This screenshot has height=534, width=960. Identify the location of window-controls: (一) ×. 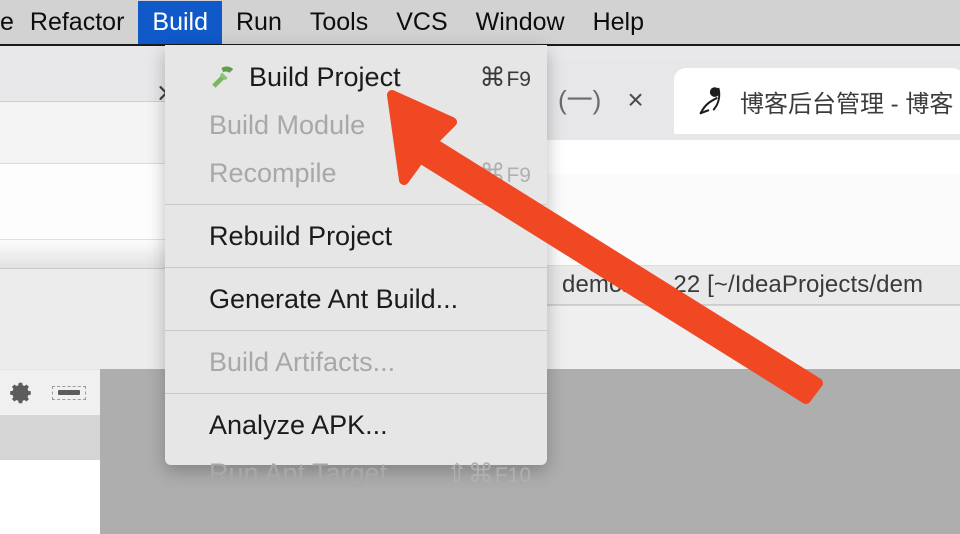
(611, 100).